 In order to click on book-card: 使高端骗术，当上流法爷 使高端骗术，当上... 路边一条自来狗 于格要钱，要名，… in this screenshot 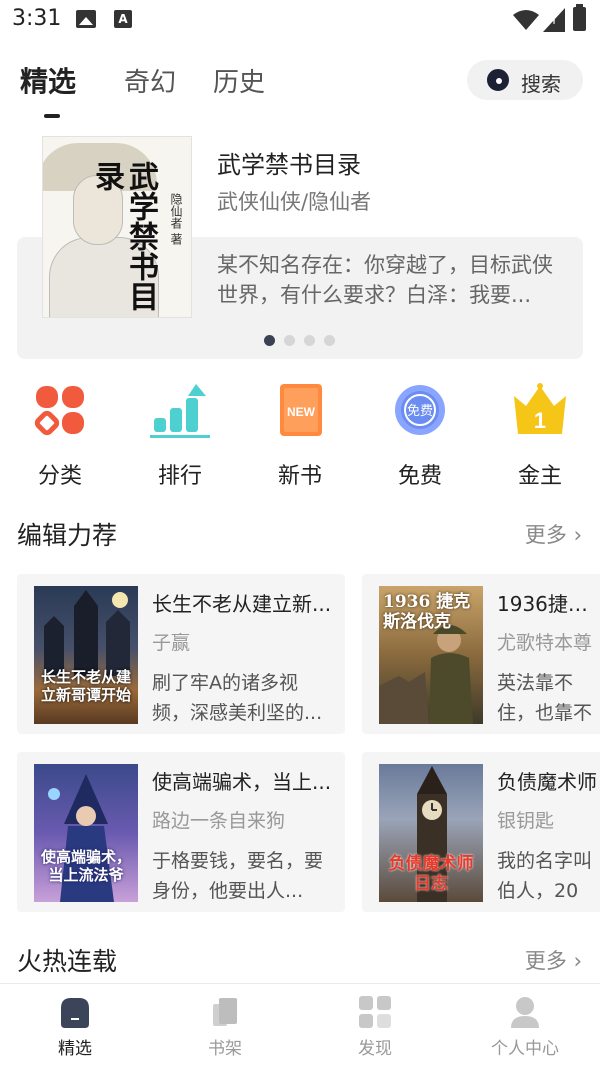, I will do `click(181, 832)`.